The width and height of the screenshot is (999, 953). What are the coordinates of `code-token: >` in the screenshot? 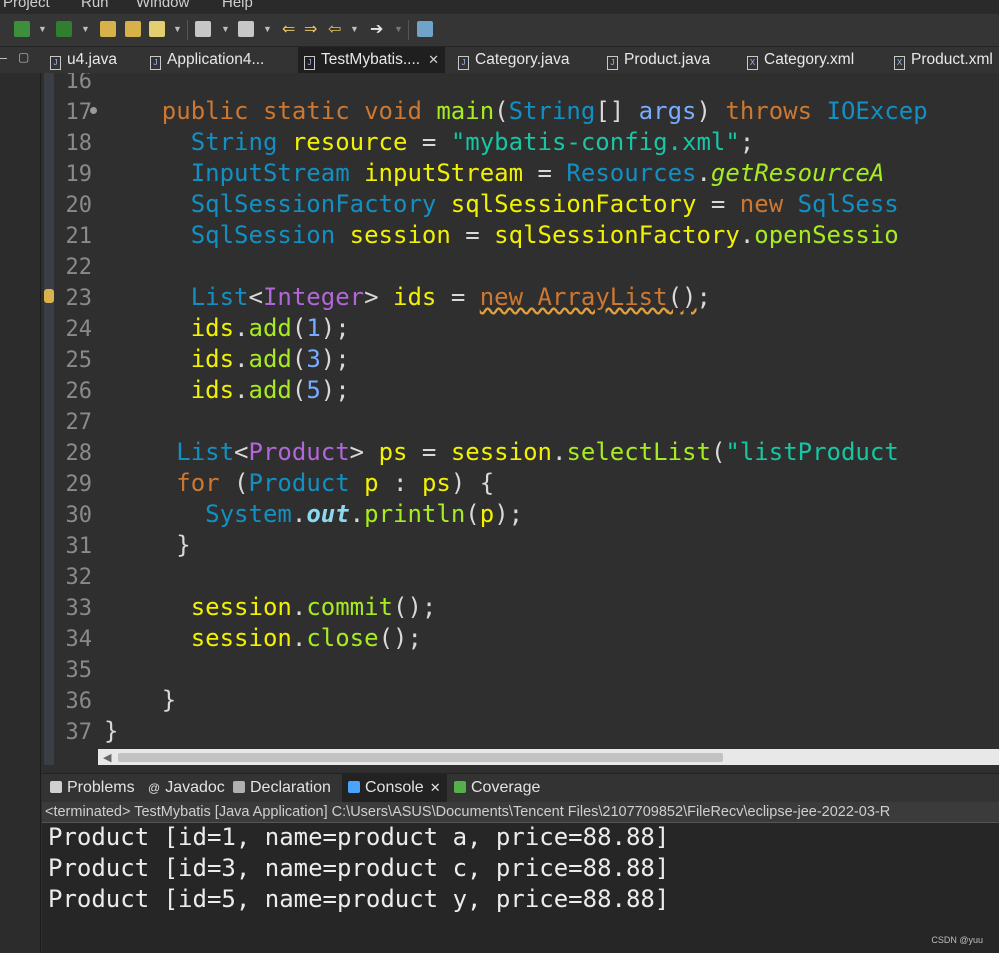 It's located at (364, 452).